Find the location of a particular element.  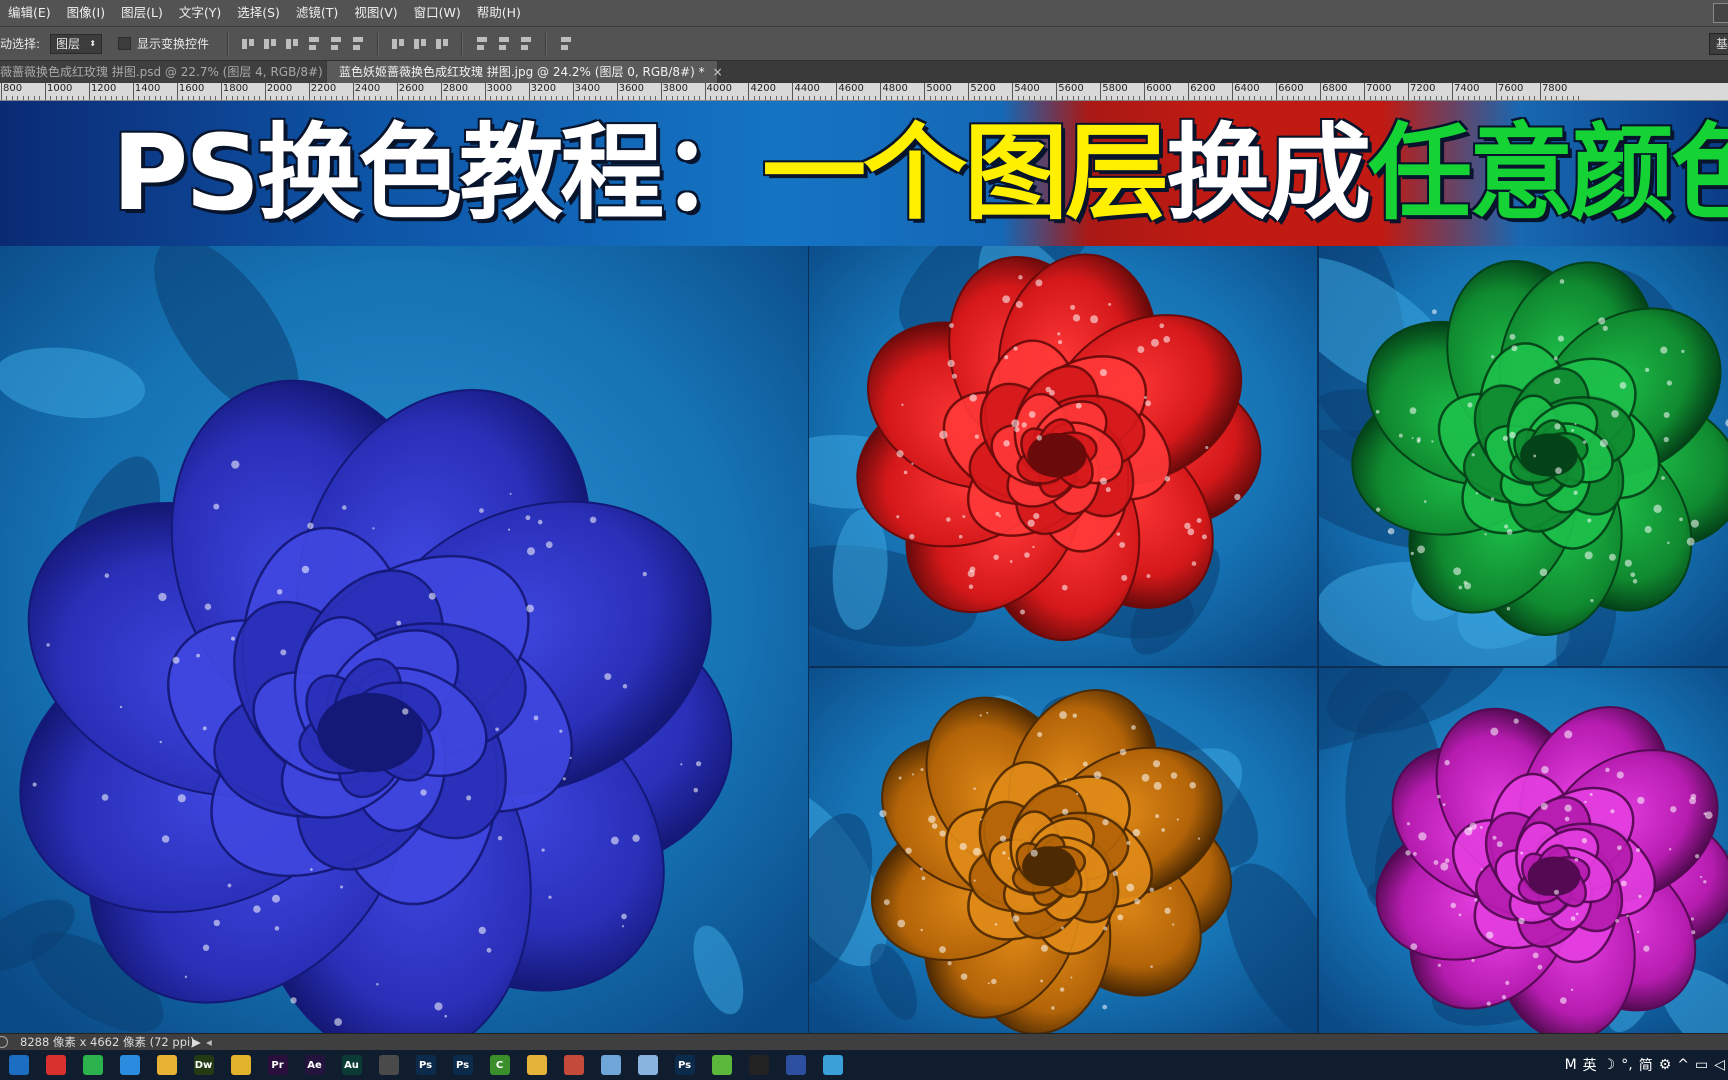

video-player-icon is located at coordinates (832, 1065).